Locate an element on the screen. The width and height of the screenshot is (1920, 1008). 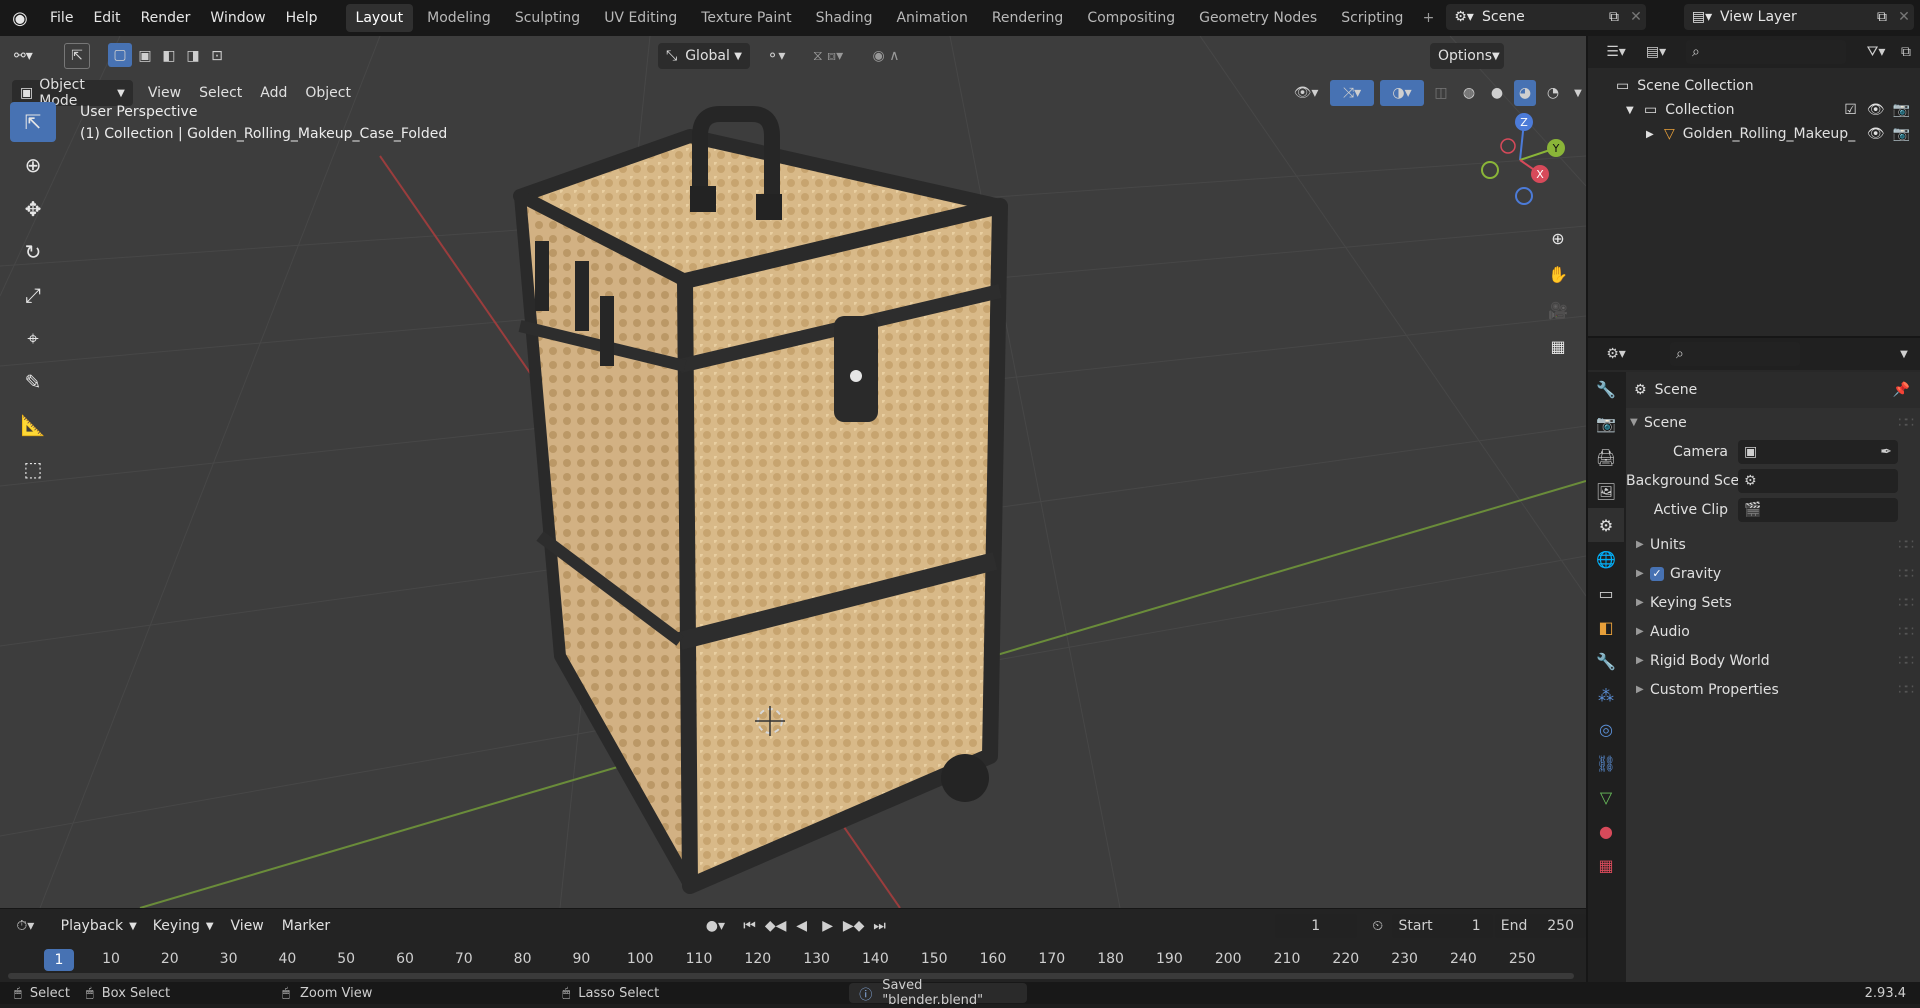
perspective-toggle-icon: ▦ is located at coordinates (1558, 346).